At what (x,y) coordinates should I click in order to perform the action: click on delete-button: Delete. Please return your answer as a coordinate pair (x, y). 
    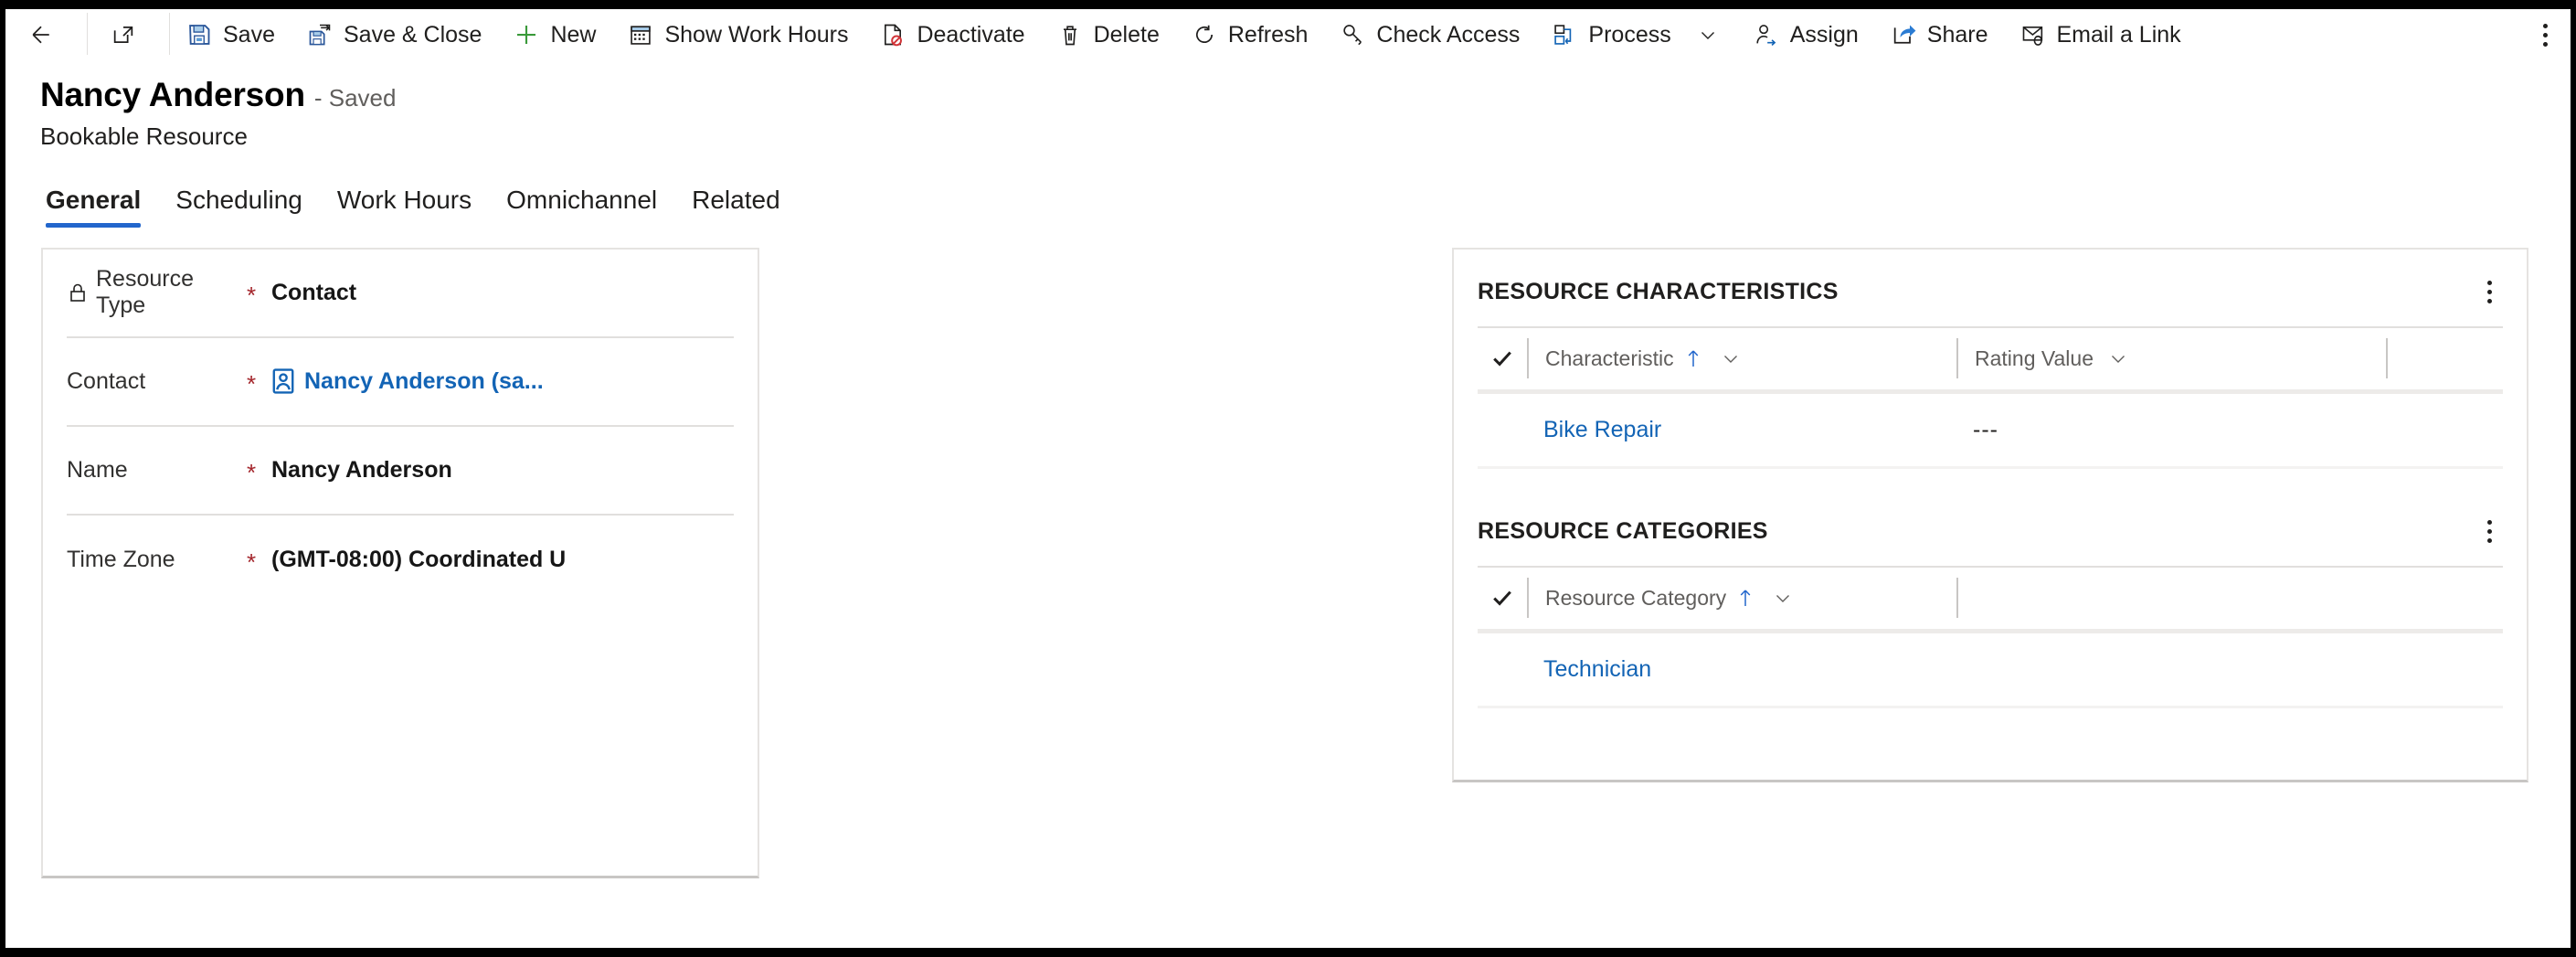
    Looking at the image, I should click on (1108, 34).